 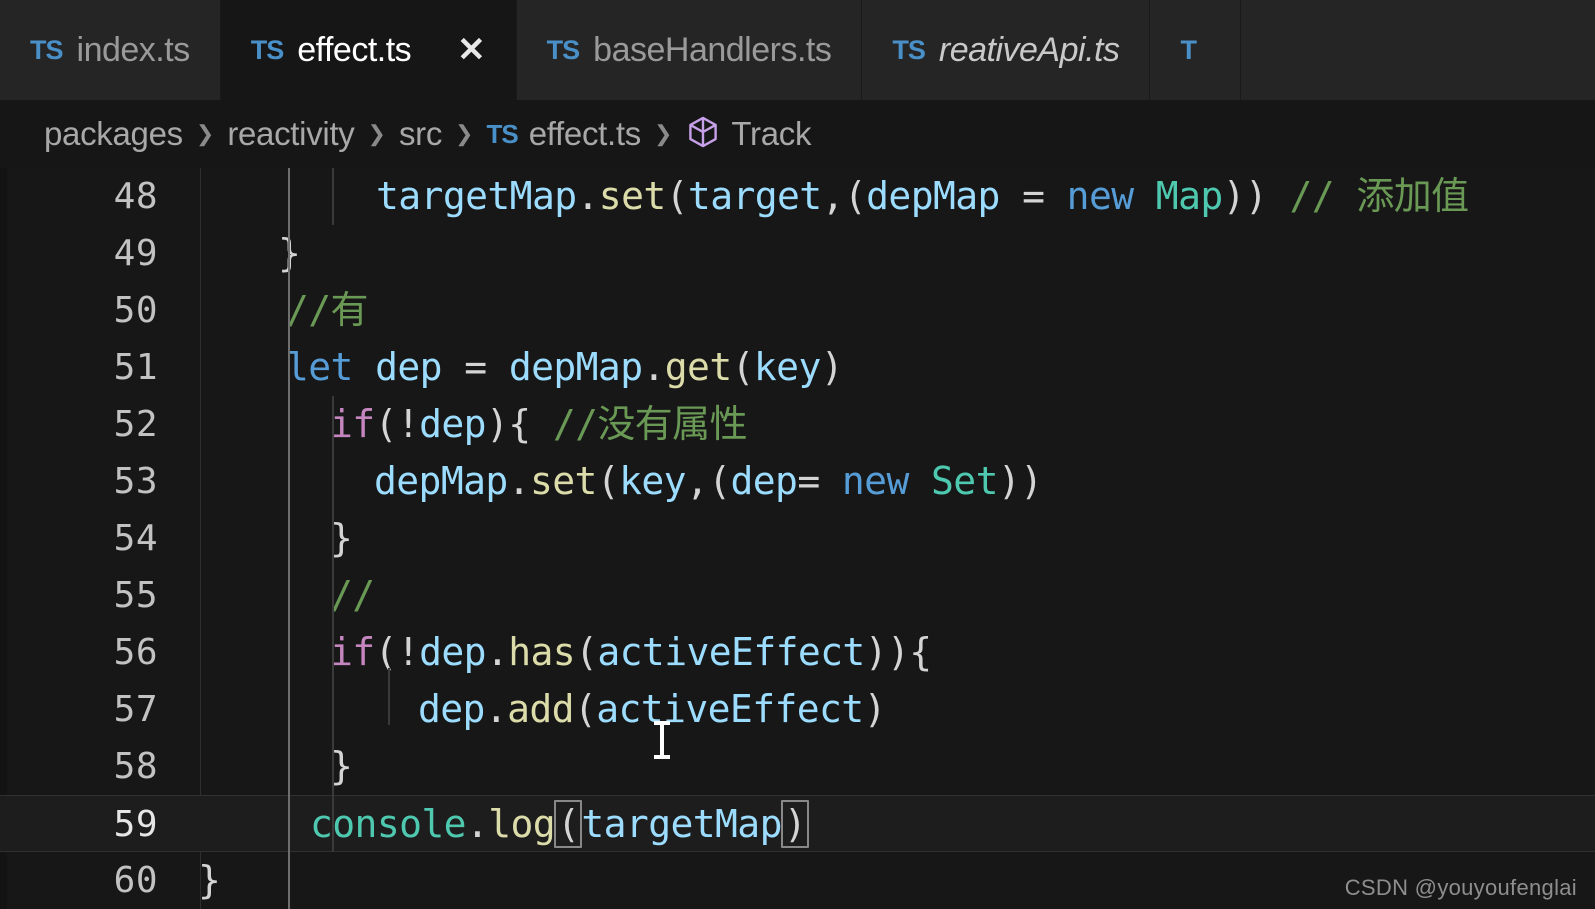 I want to click on code-line-text: if(!dep.has(activeEffect)){, so click(x=631, y=652).